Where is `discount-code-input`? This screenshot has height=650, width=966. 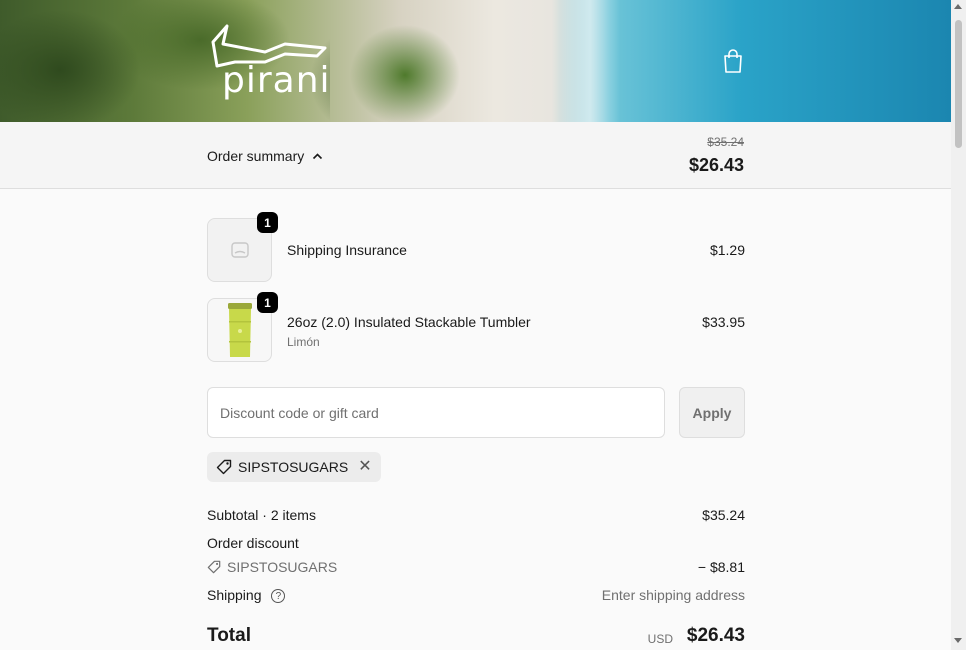 discount-code-input is located at coordinates (436, 412).